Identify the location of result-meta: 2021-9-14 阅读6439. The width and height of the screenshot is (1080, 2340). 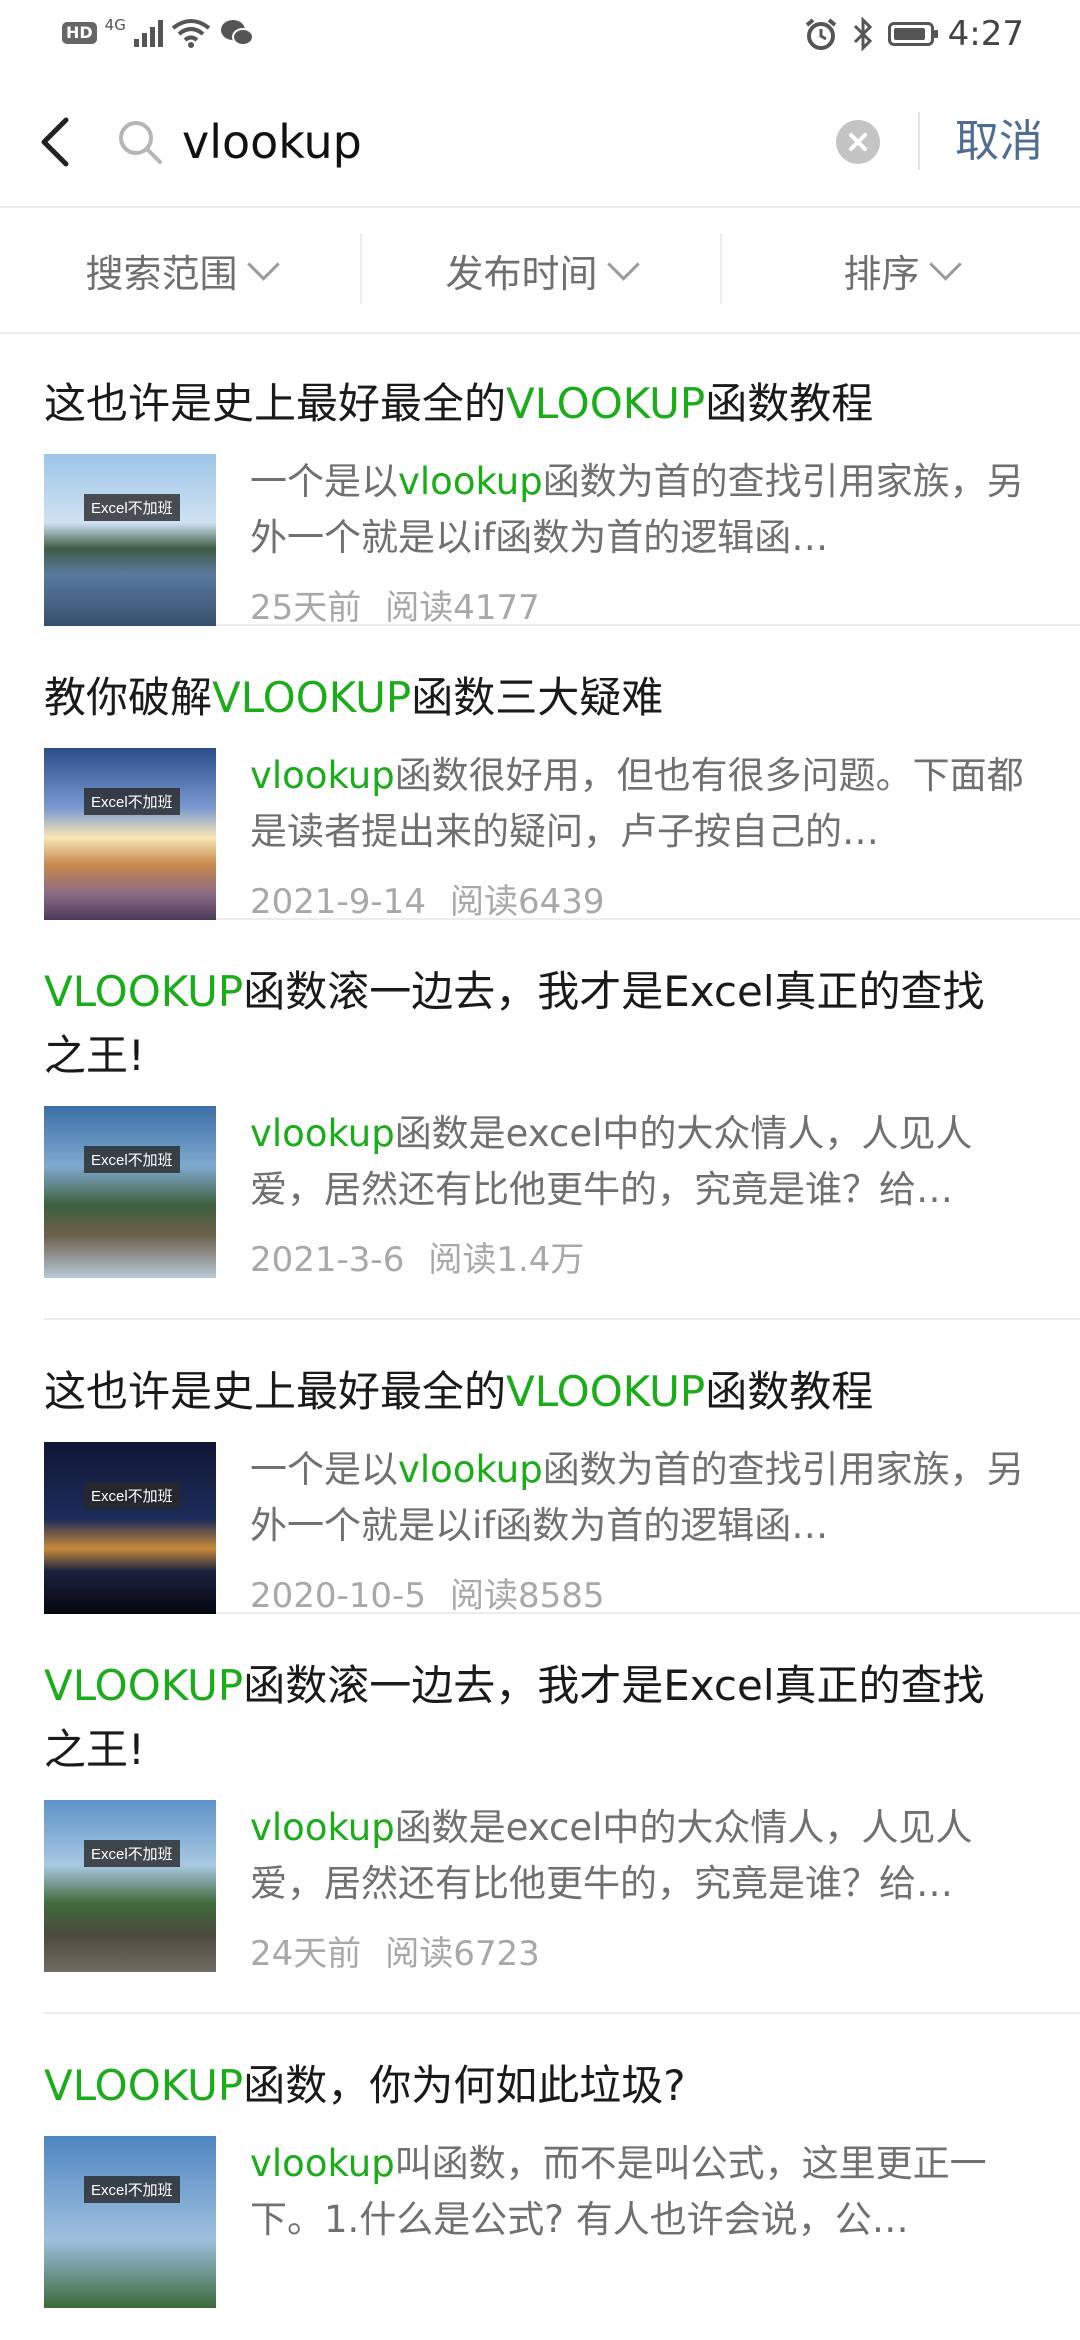
(640, 898).